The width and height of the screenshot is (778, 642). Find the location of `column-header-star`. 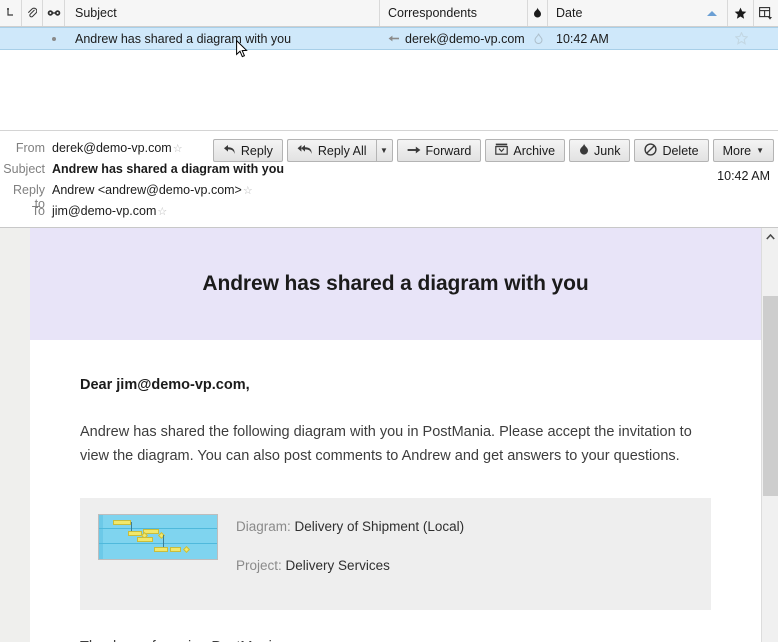

column-header-star is located at coordinates (741, 13).